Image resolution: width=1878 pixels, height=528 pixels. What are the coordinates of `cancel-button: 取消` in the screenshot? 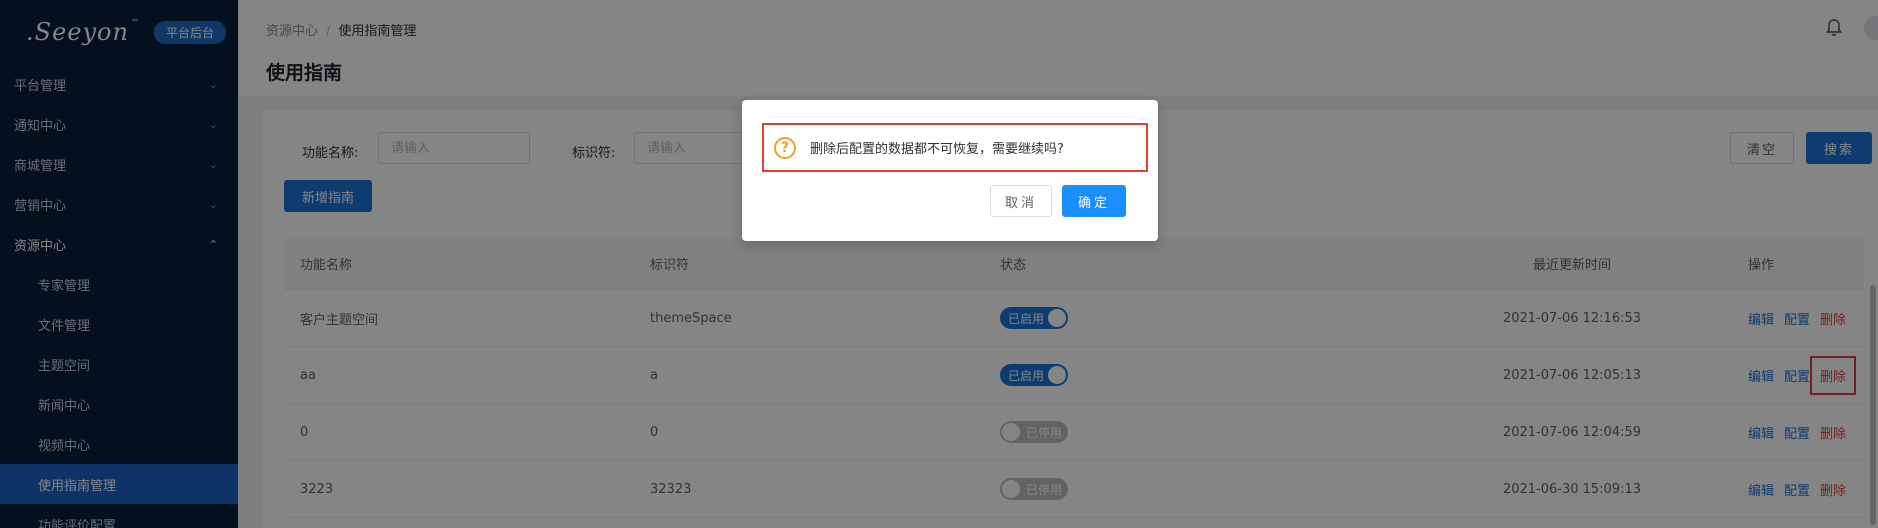 It's located at (1021, 201).